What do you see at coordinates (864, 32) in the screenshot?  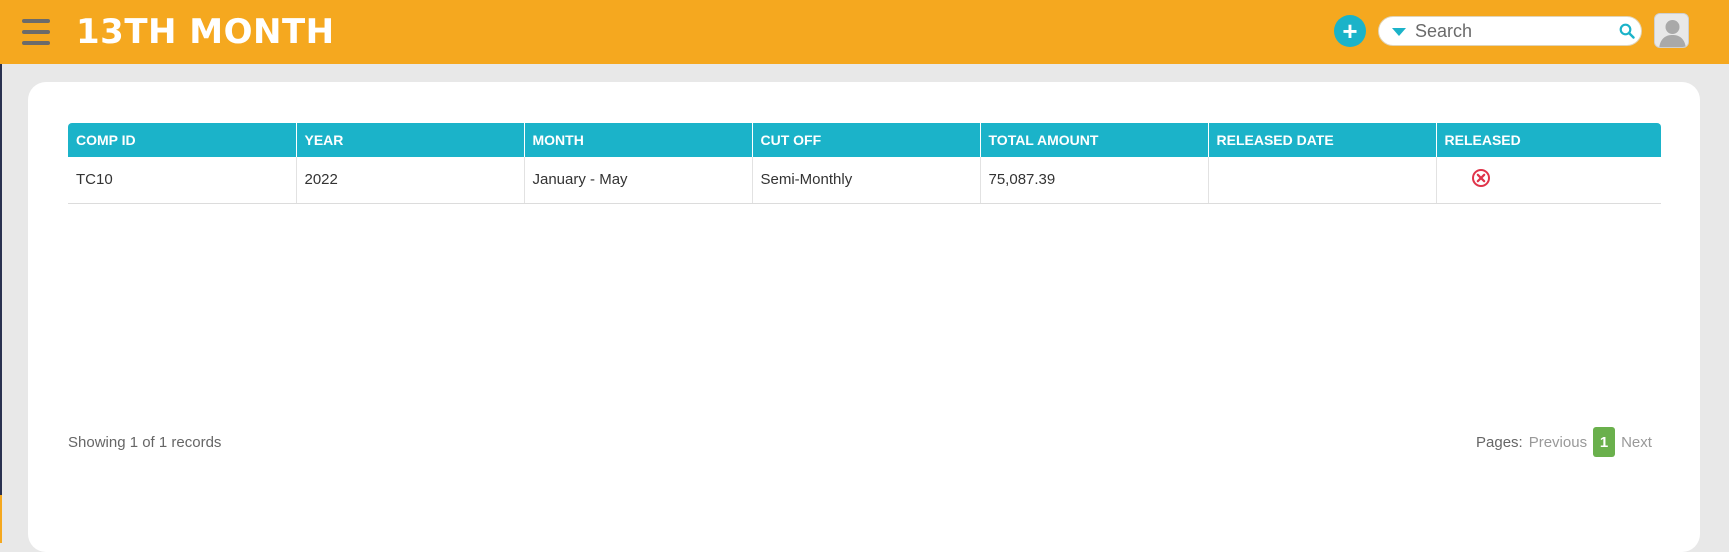 I see `top-bar: 13TH MONTH +` at bounding box center [864, 32].